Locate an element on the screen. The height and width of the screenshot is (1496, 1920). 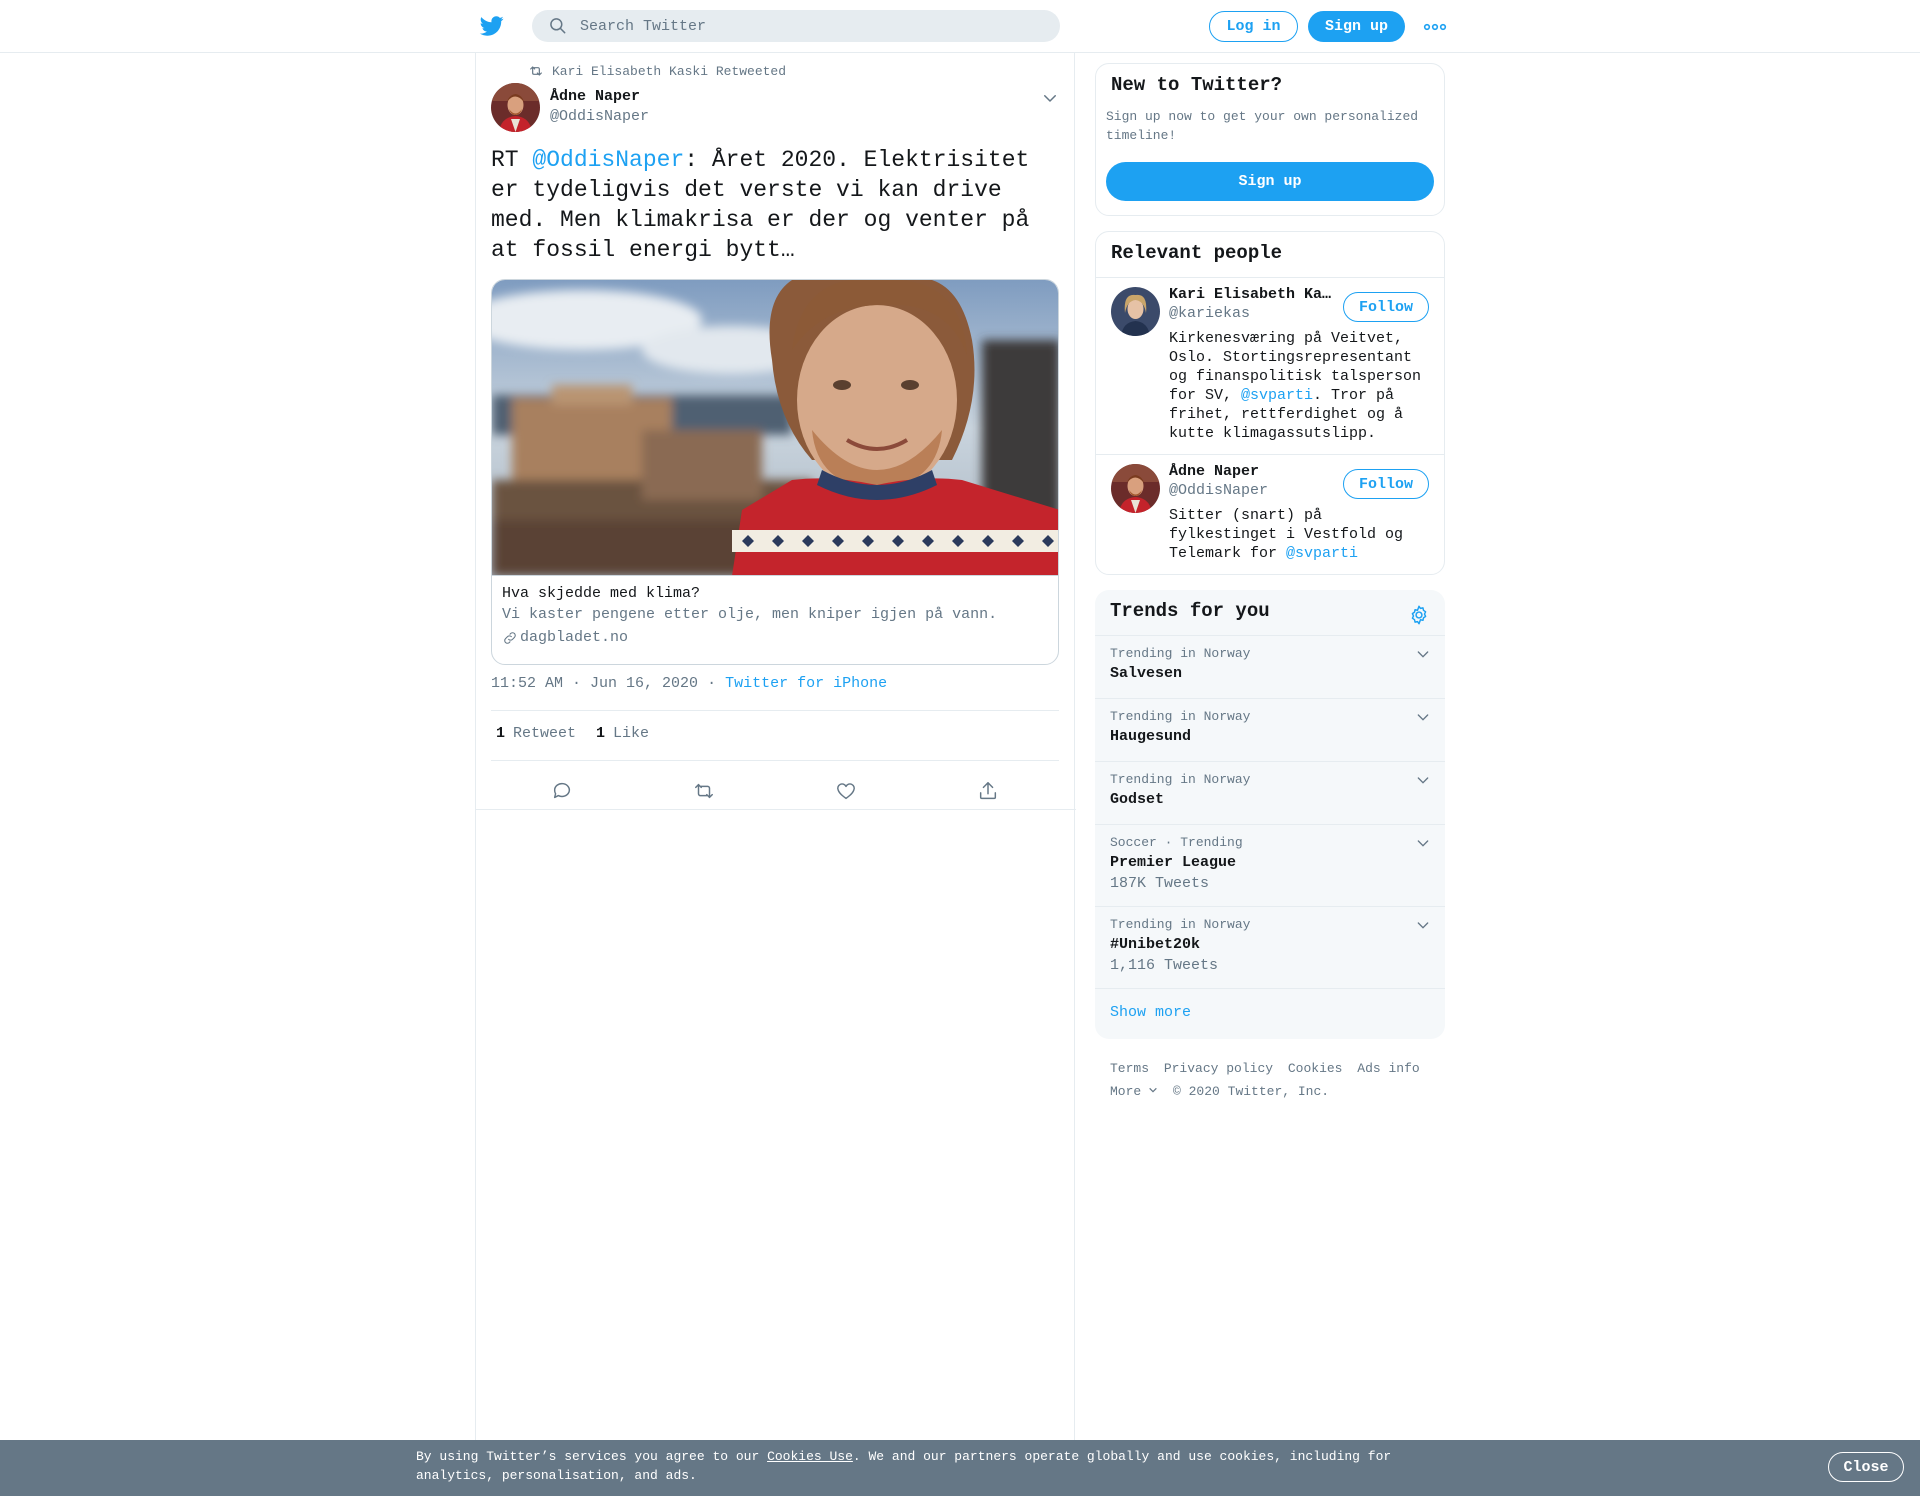
signup-panel-button: Sign up is located at coordinates (1270, 181).